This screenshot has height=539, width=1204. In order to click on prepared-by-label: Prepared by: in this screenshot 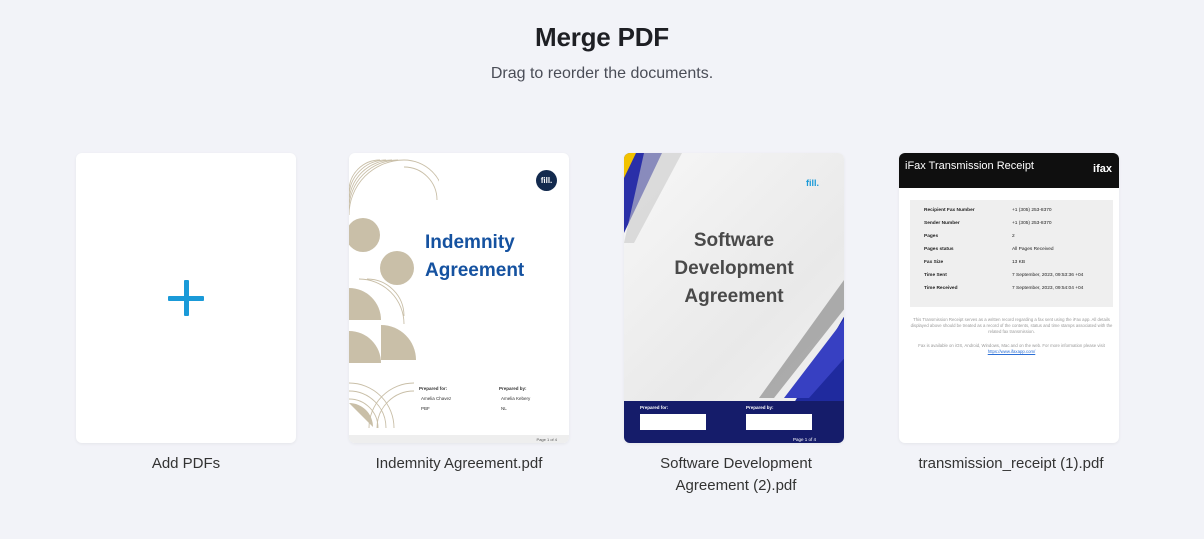, I will do `click(513, 388)`.